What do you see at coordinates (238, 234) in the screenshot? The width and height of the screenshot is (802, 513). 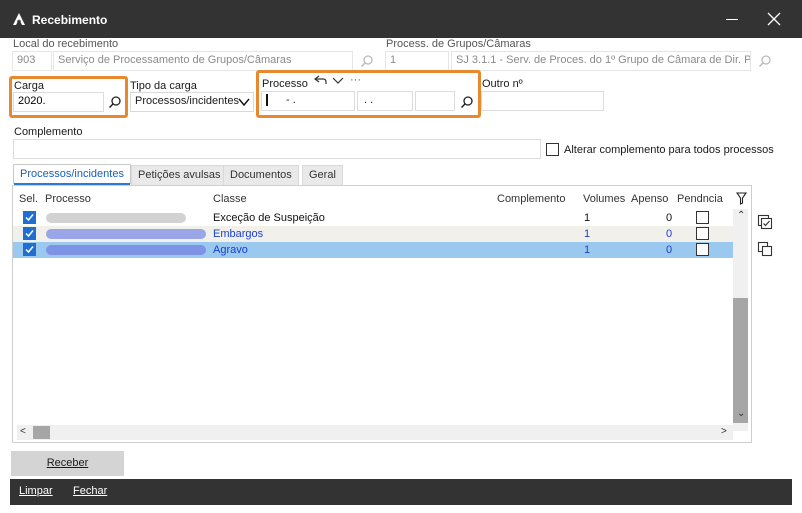 I see `row-classe: Embargos` at bounding box center [238, 234].